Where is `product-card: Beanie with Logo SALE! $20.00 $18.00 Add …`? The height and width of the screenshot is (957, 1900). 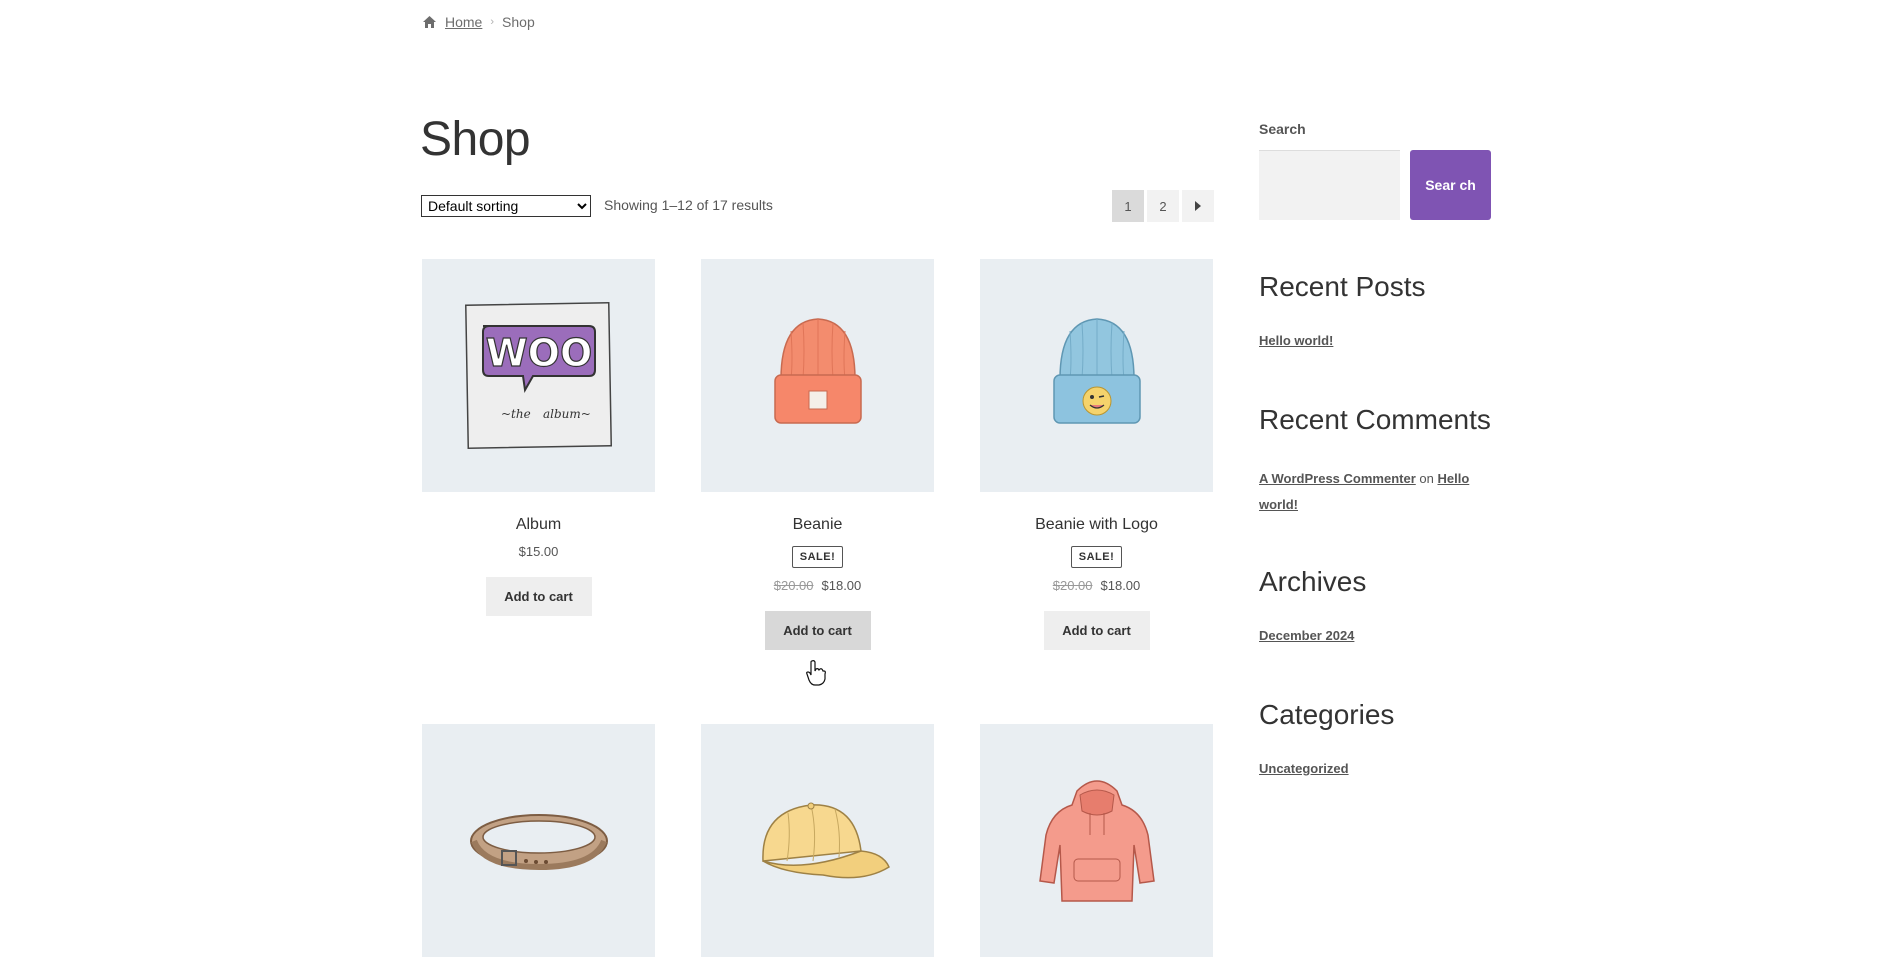 product-card: Beanie with Logo SALE! $20.00 $18.00 Add … is located at coordinates (1096, 454).